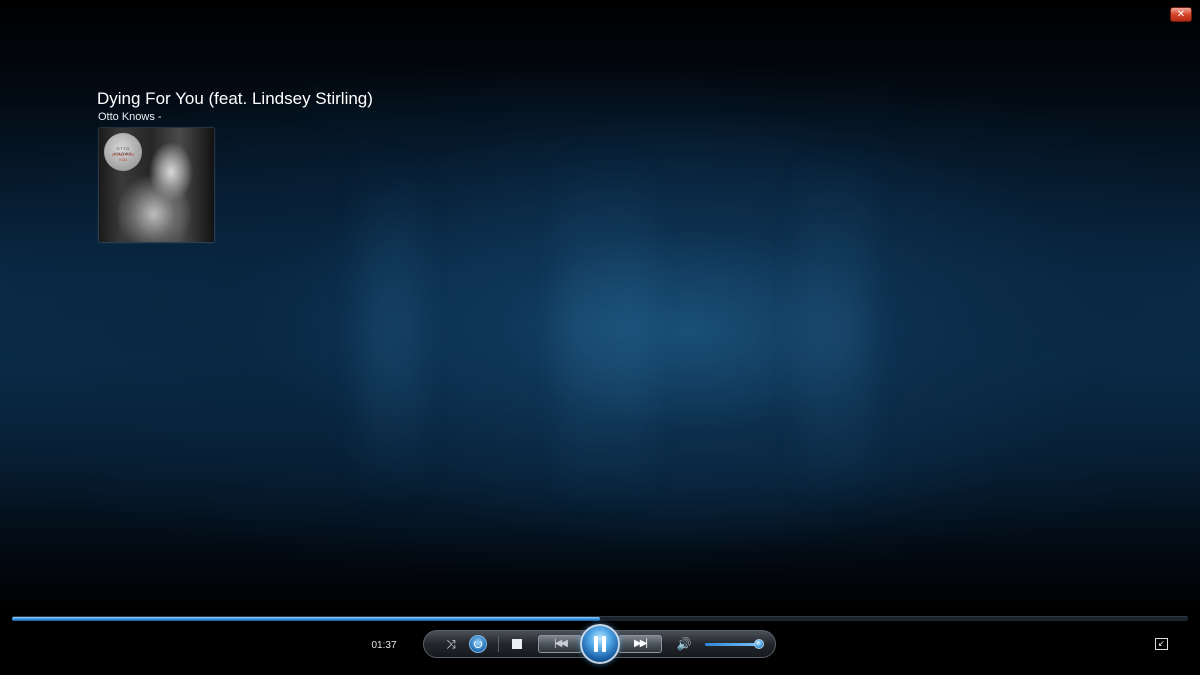  I want to click on play-pause-button, so click(600, 644).